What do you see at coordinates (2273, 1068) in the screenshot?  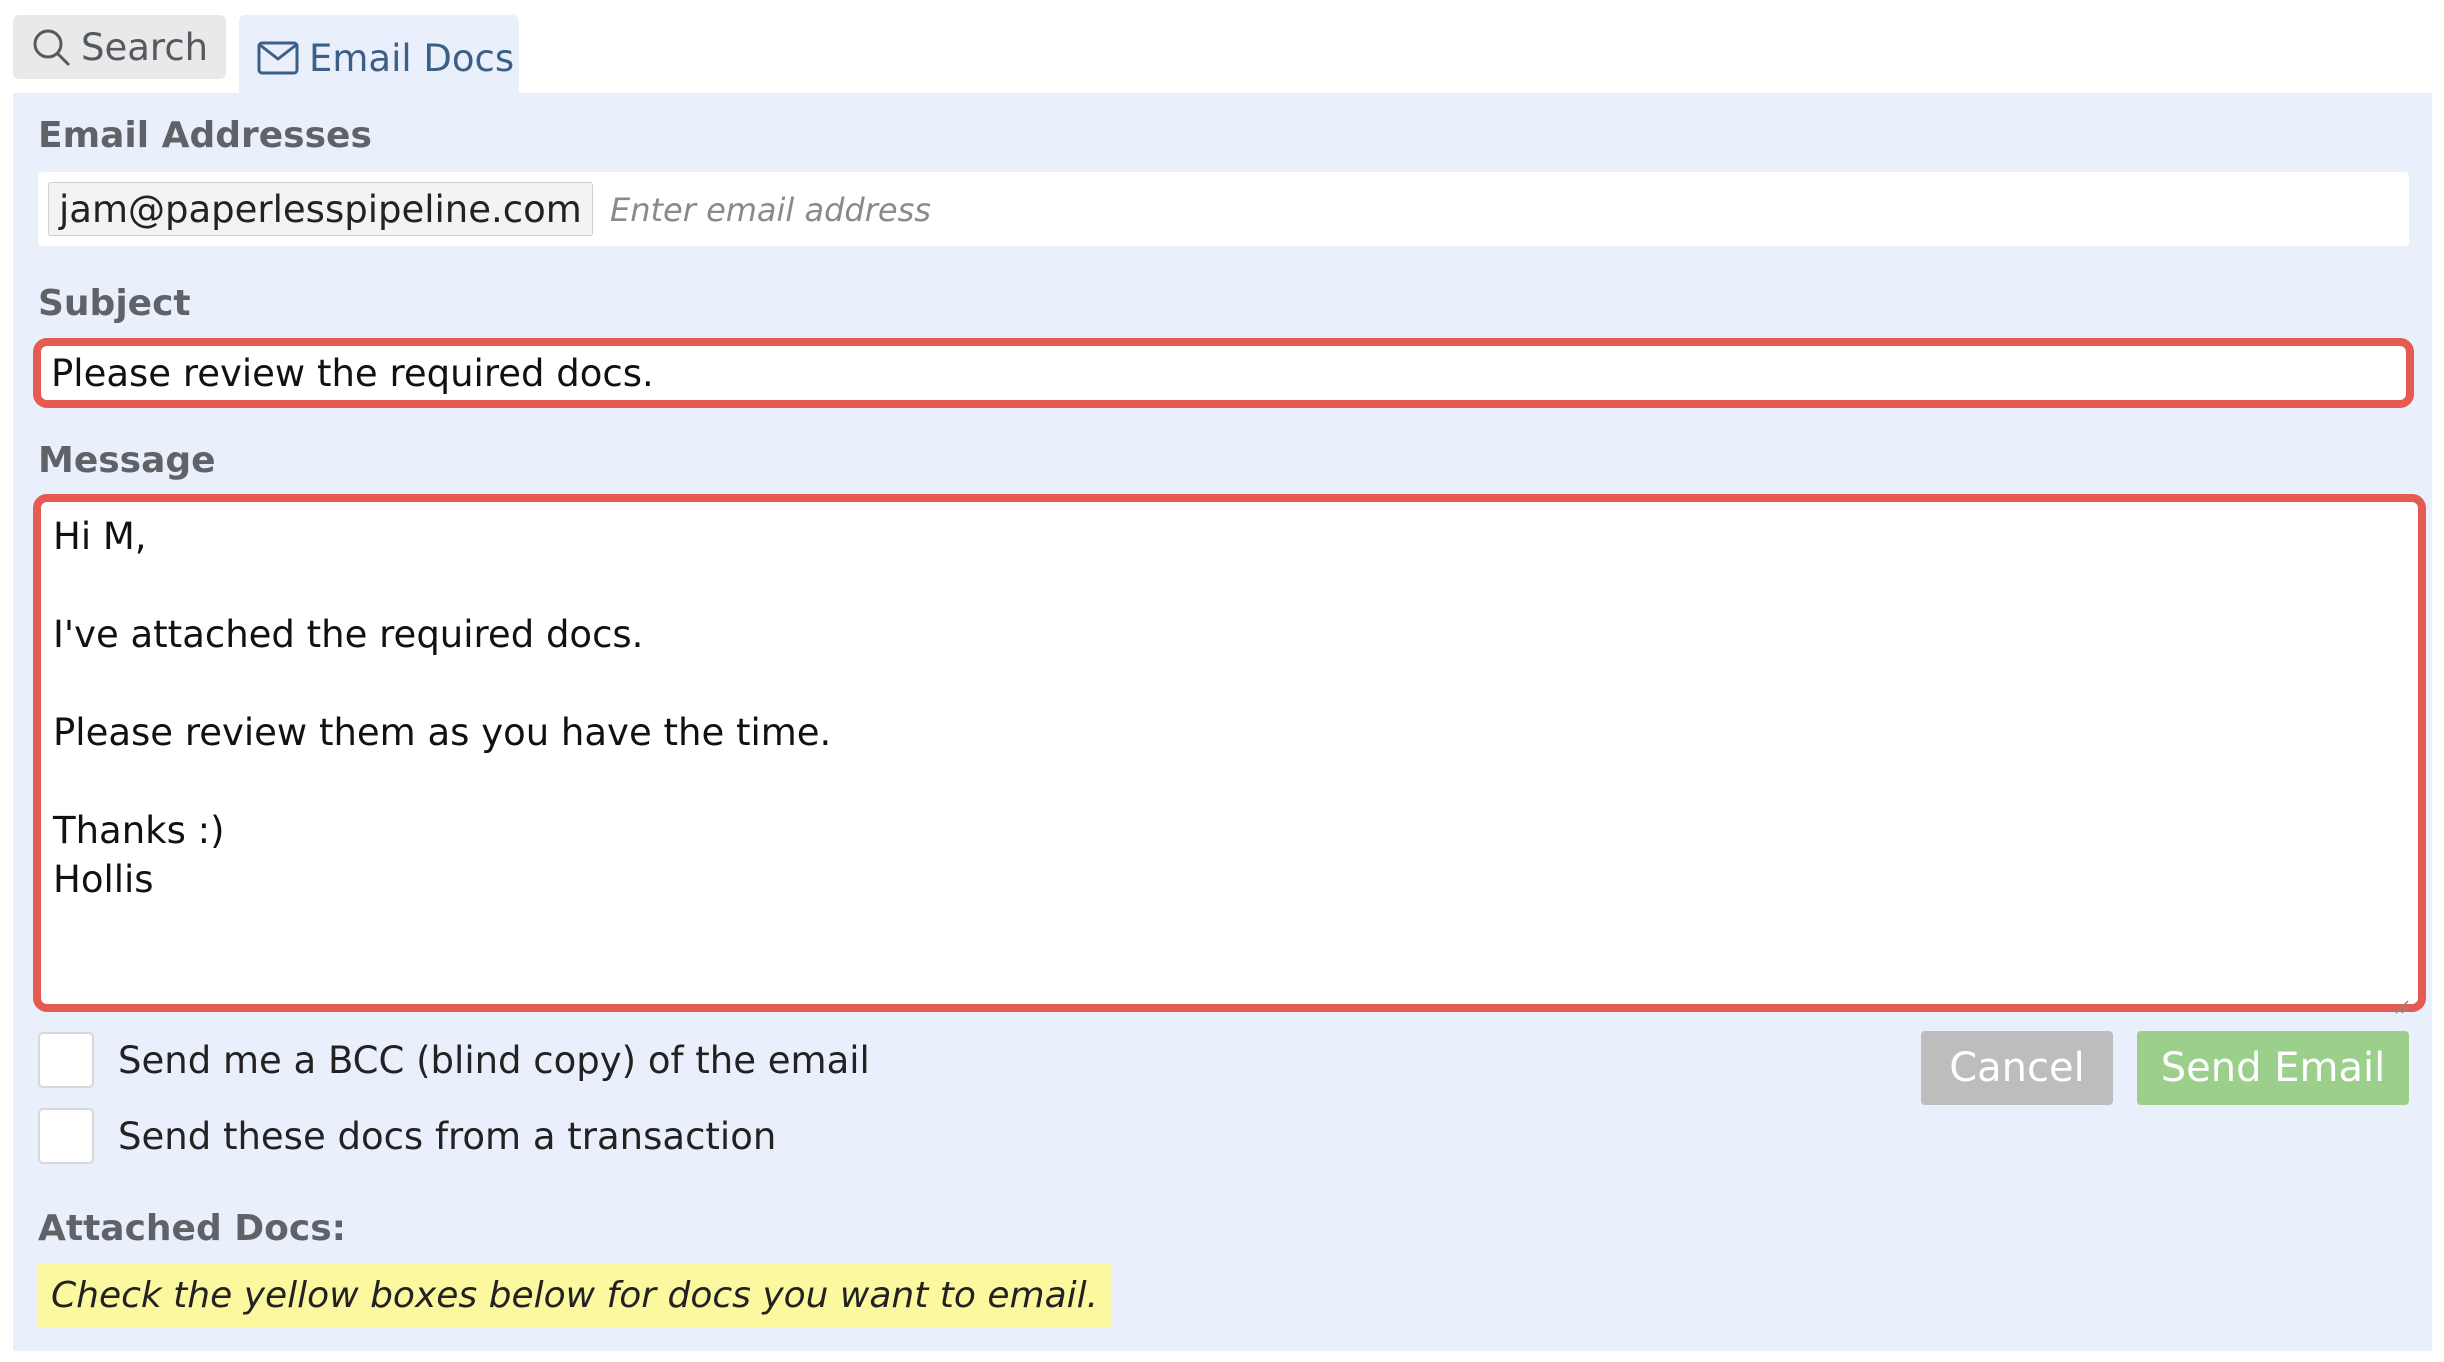 I see `send-email-button: Send Email` at bounding box center [2273, 1068].